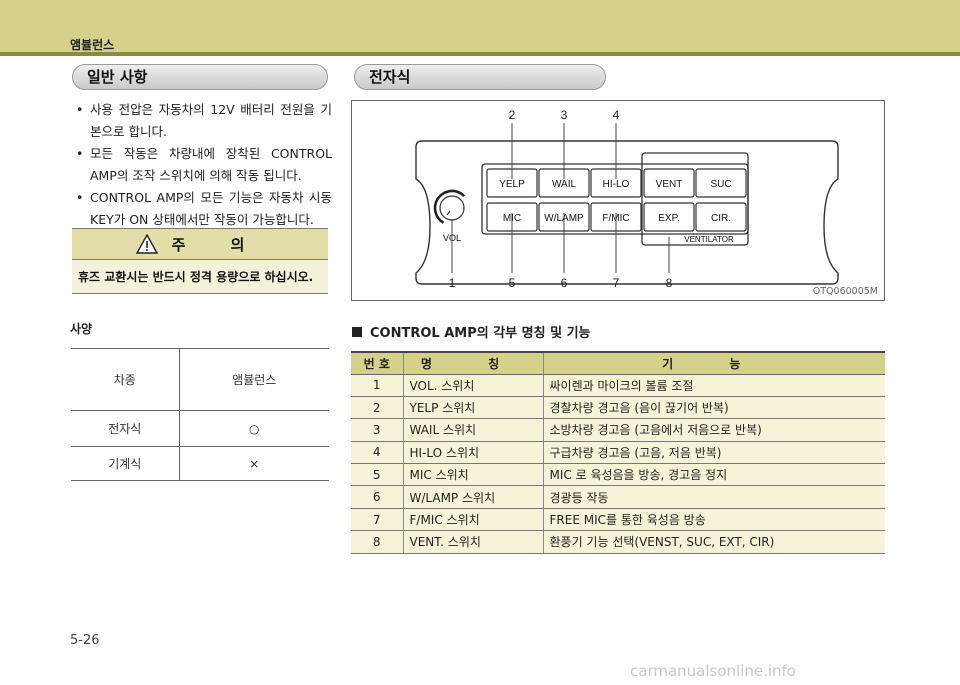  What do you see at coordinates (713, 453) in the screenshot?
I see `table-cell: 구급차량 경고음 (고음, 저음 반복)` at bounding box center [713, 453].